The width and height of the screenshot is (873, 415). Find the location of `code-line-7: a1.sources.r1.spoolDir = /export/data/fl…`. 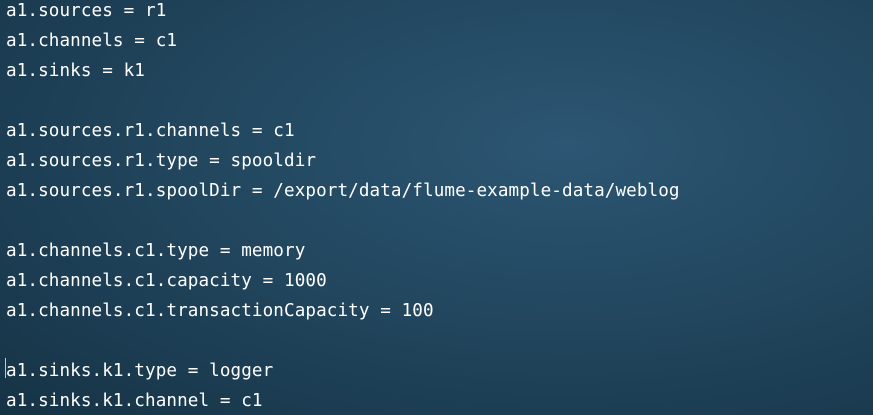

code-line-7: a1.sources.r1.spoolDir = /export/data/fl… is located at coordinates (439, 191).